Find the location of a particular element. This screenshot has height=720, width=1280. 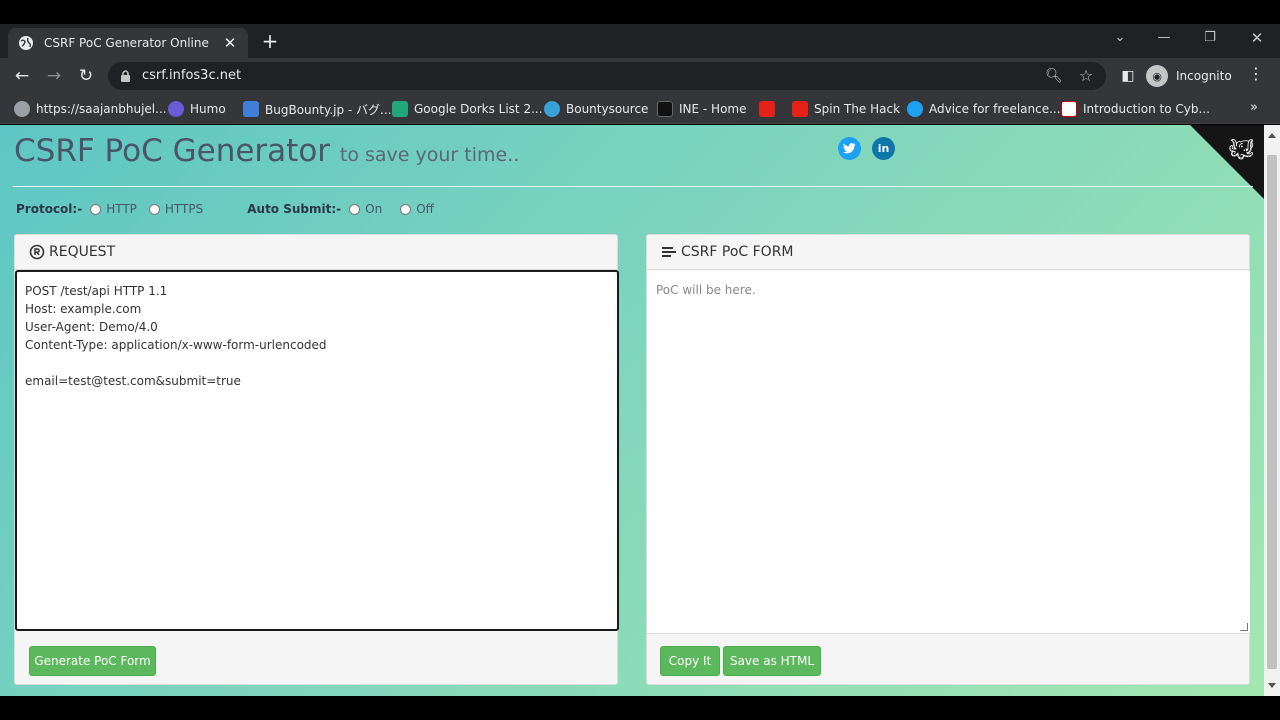

request-panel-header: REQUEST is located at coordinates (316, 252).